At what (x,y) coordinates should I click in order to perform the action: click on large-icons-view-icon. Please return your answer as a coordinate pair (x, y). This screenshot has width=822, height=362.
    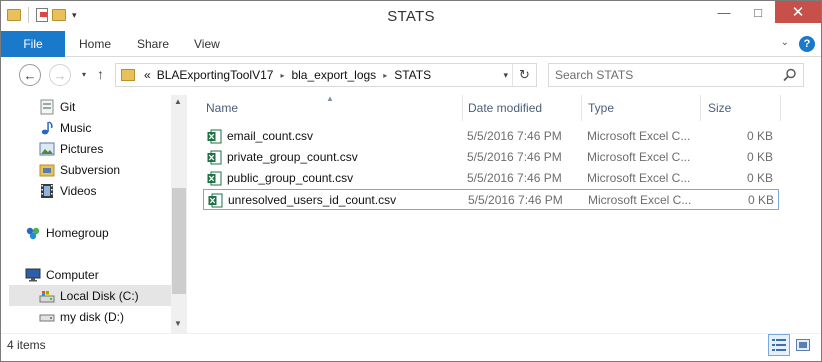
    Looking at the image, I should click on (803, 345).